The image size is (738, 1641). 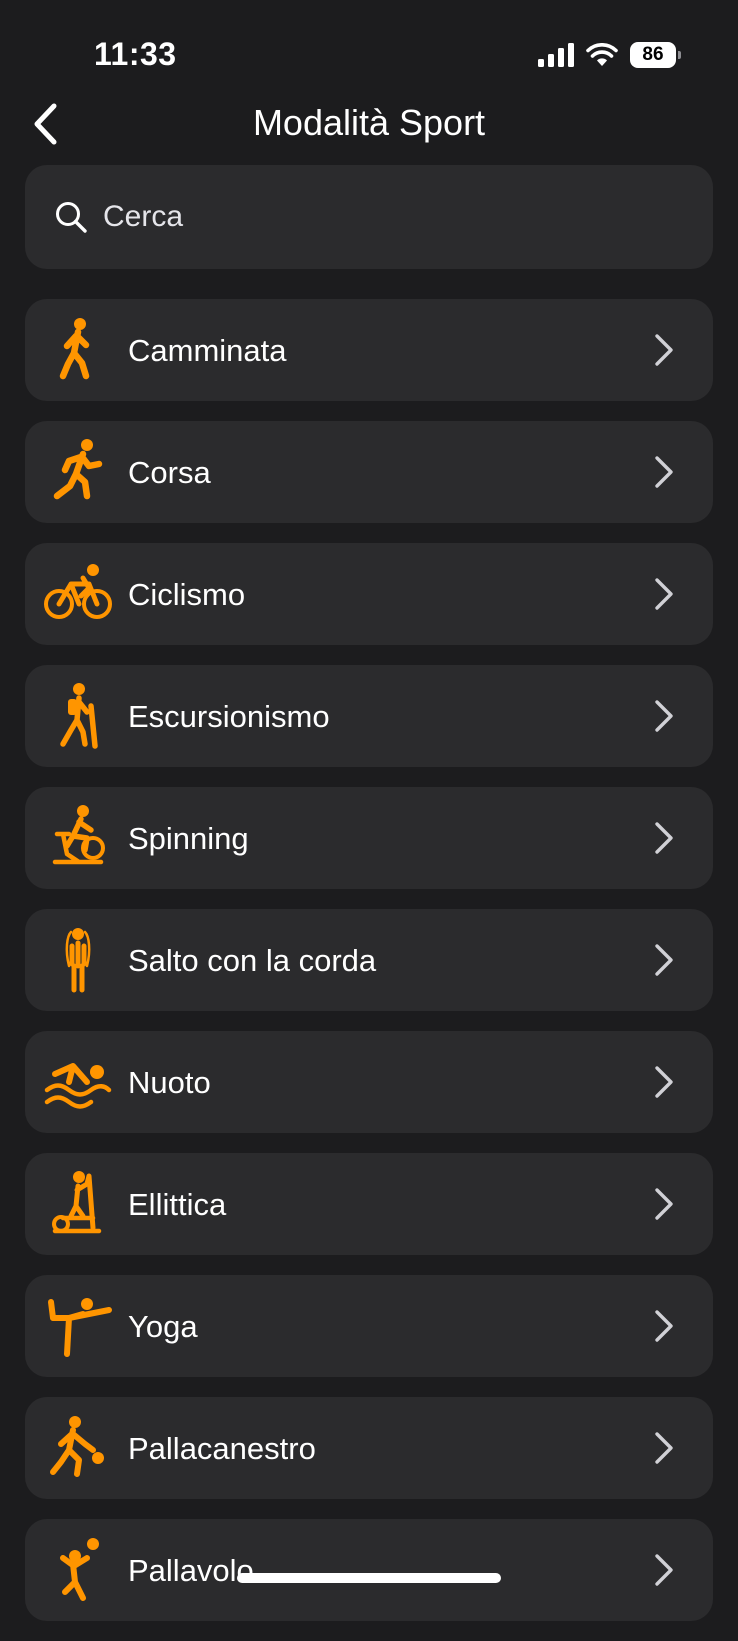 I want to click on walking-icon, so click(x=74, y=349).